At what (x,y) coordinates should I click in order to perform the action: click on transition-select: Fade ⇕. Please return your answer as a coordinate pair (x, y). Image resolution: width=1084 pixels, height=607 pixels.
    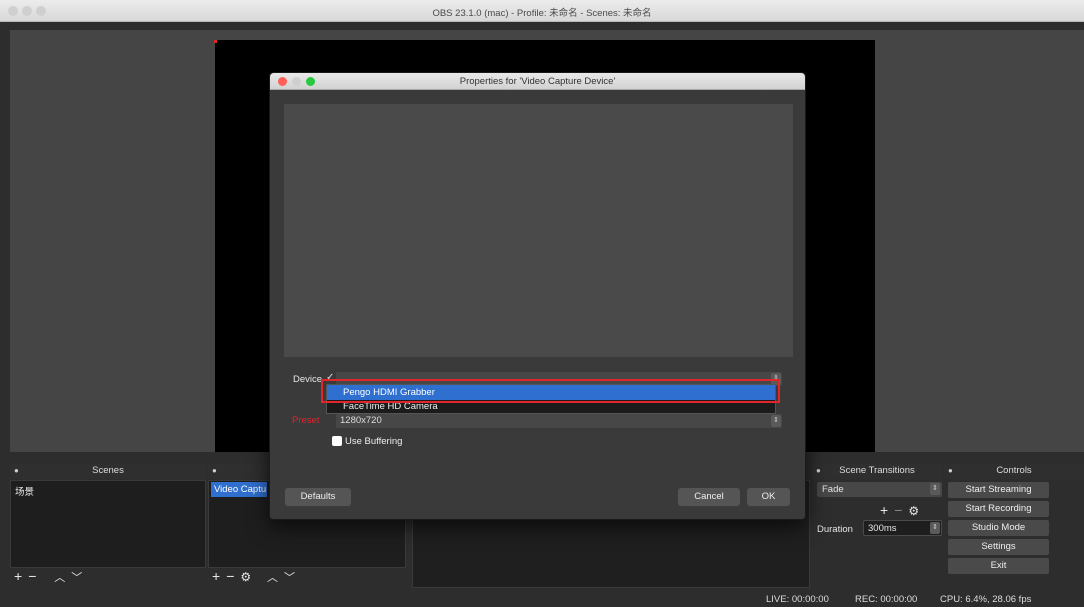
    Looking at the image, I should click on (879, 489).